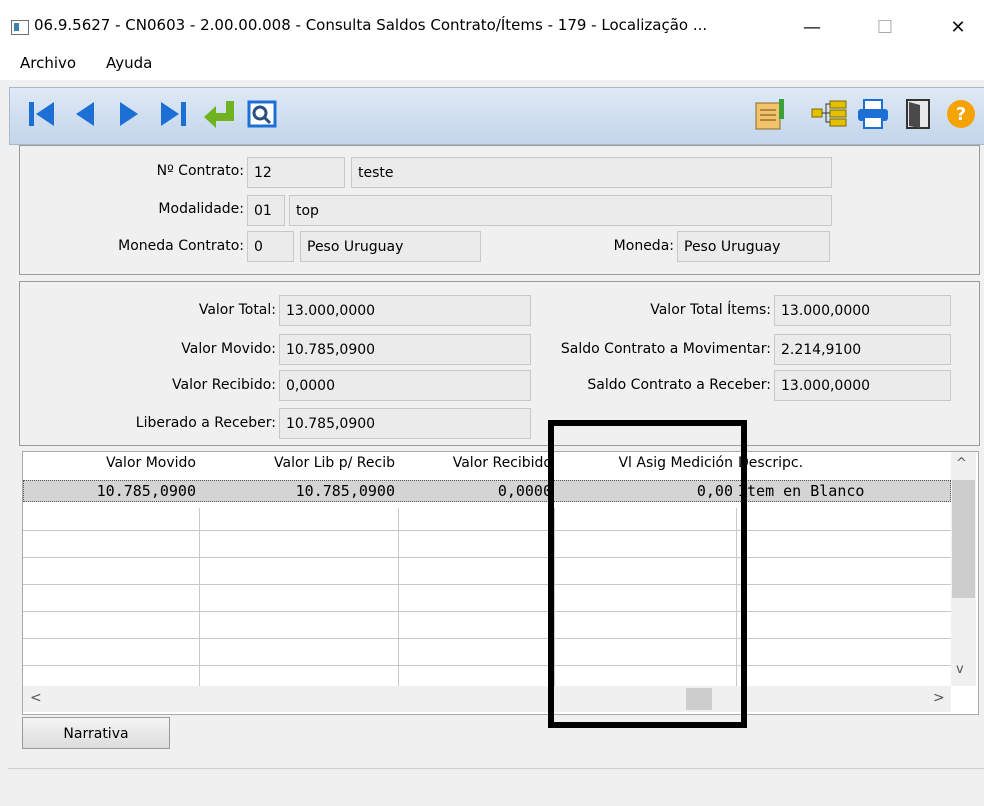 This screenshot has height=806, width=984. Describe the element at coordinates (961, 463) in the screenshot. I see `scroll-up-icon: ^` at that location.